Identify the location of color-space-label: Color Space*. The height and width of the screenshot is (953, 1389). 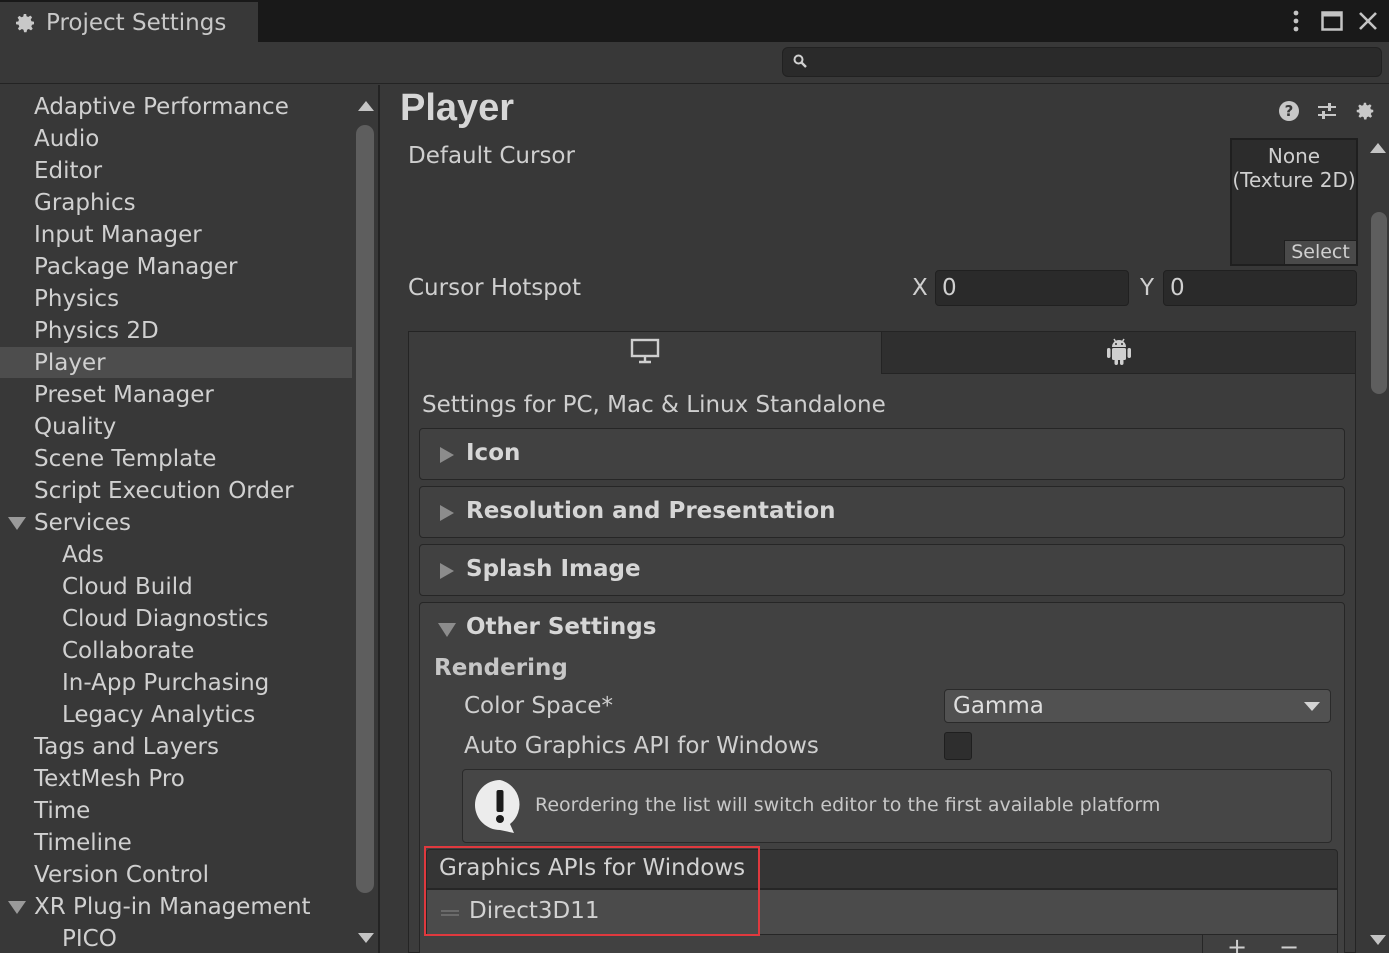
(538, 706).